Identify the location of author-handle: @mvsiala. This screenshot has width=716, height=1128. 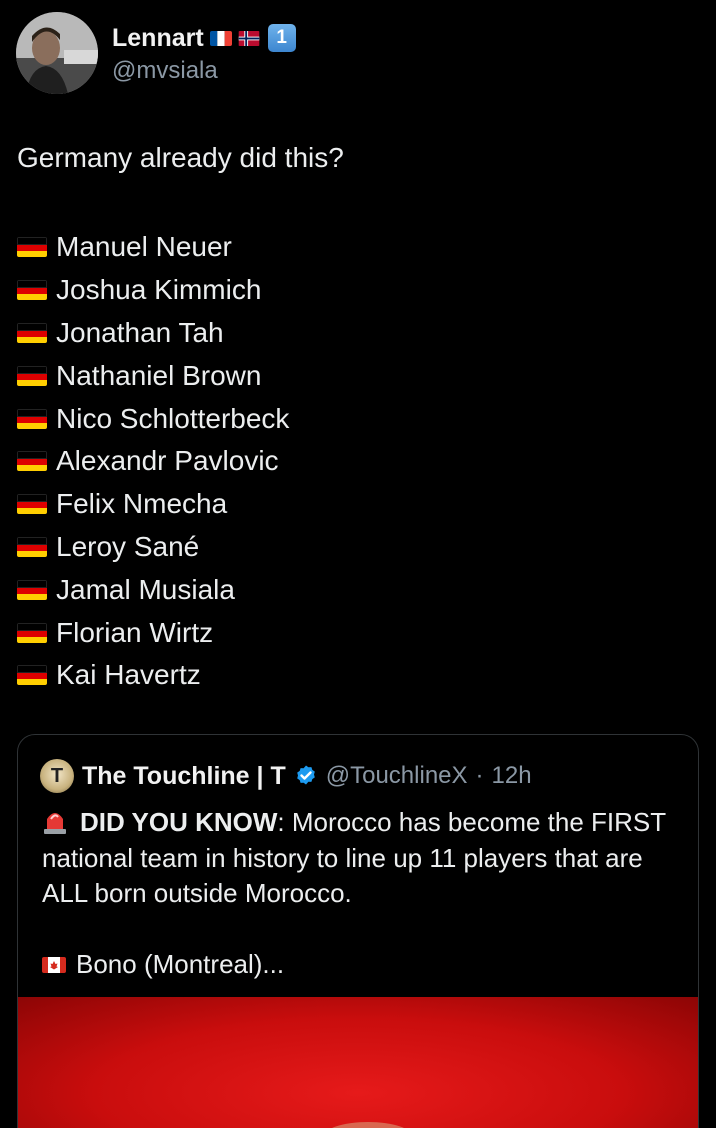
(204, 71).